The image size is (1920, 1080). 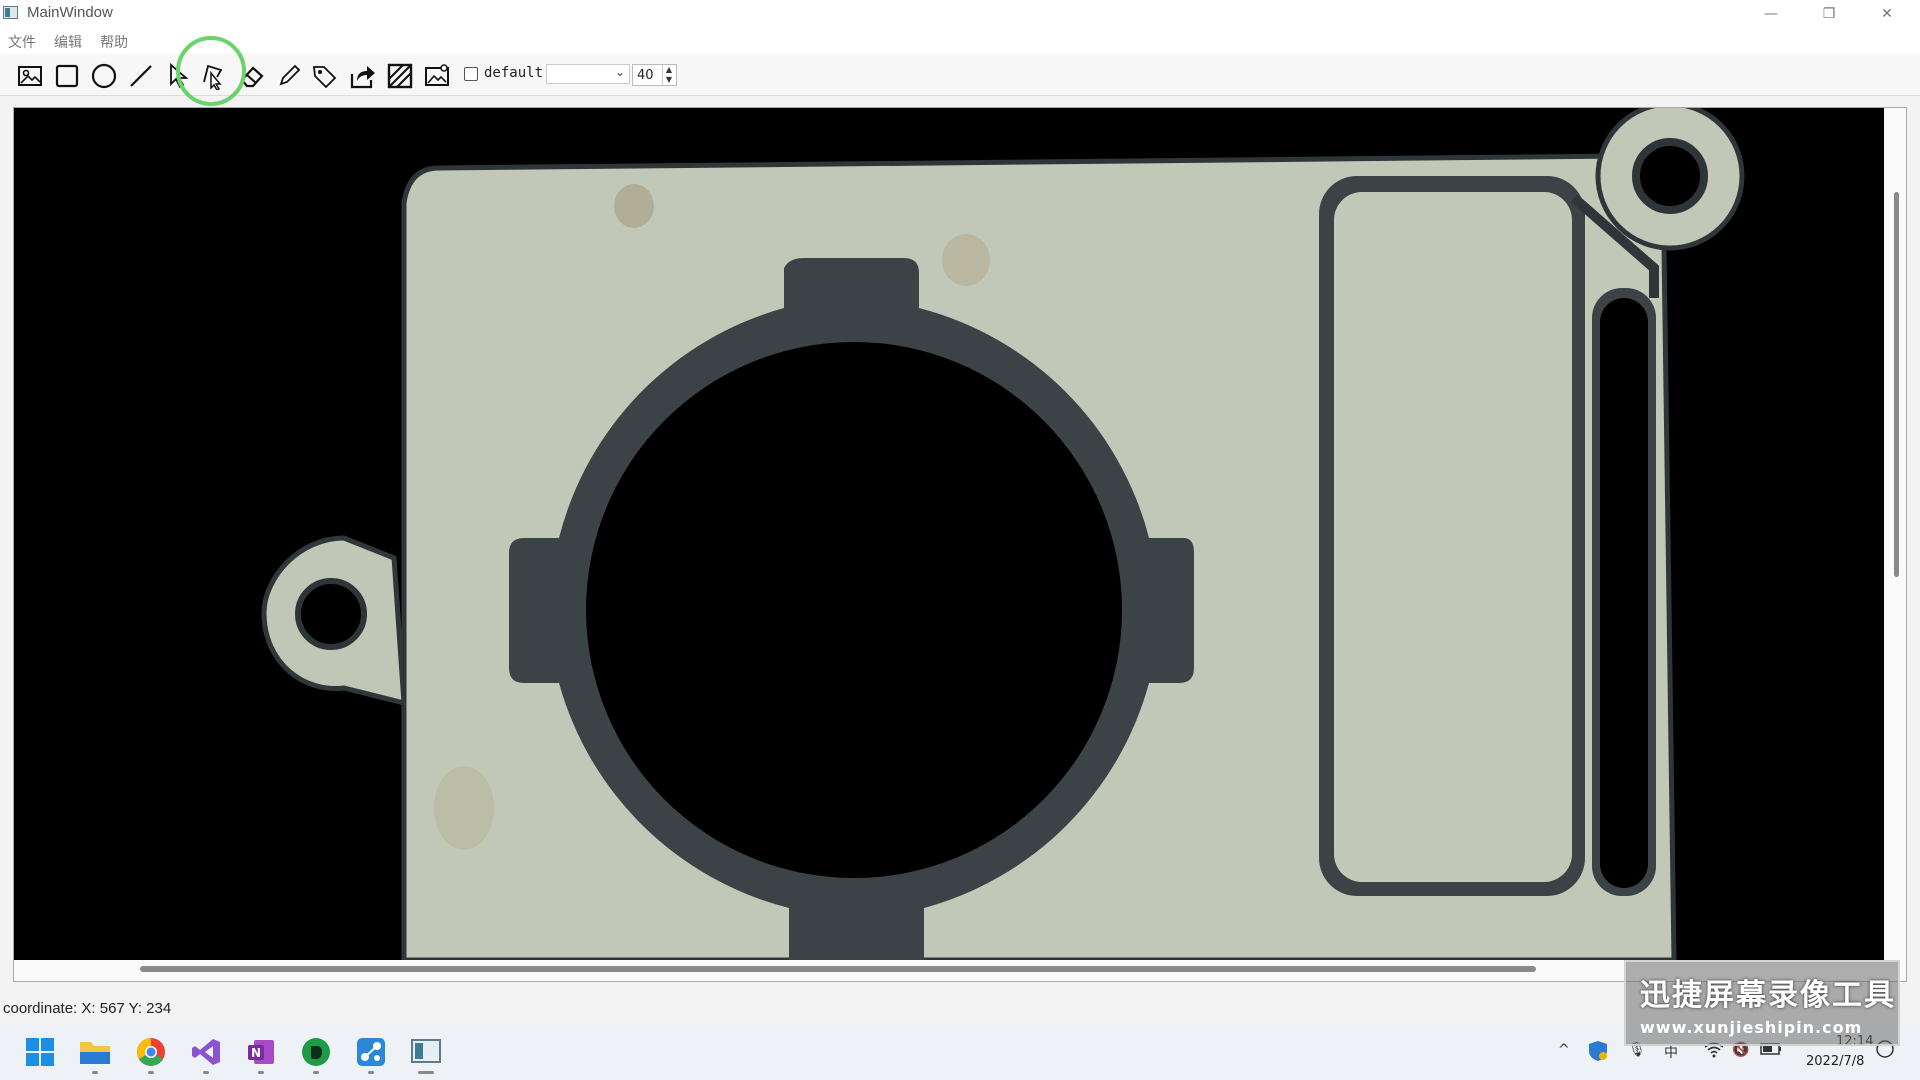 I want to click on window-title: MainWindow, so click(x=70, y=12).